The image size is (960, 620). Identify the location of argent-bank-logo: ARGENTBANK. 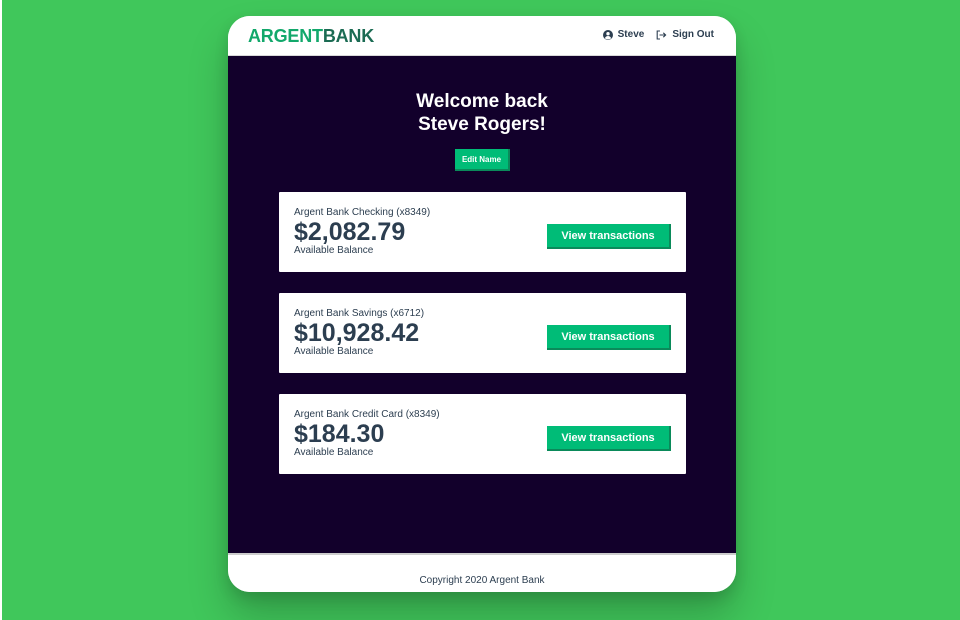
(311, 36).